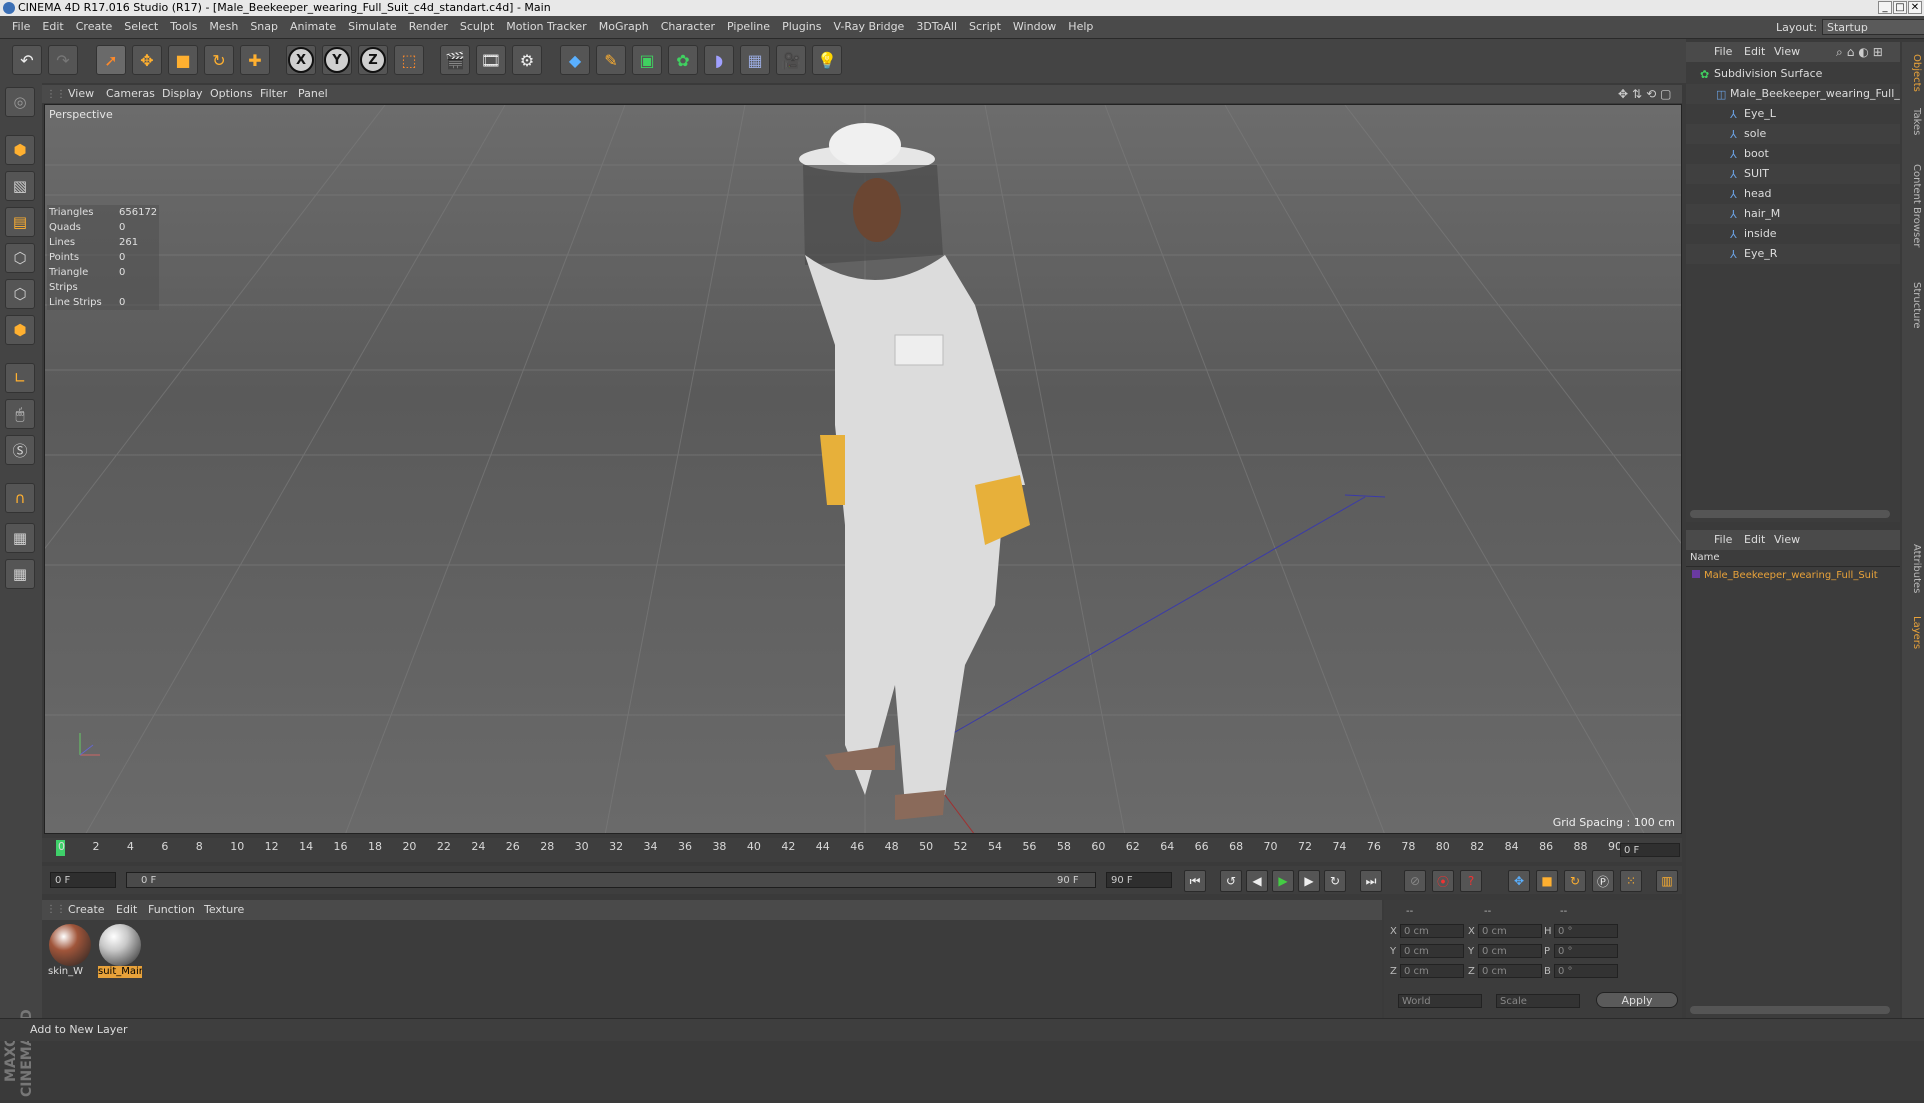 This screenshot has width=1924, height=1103. Describe the element at coordinates (1538, 1001) in the screenshot. I see `coords-size-select: Scale` at that location.